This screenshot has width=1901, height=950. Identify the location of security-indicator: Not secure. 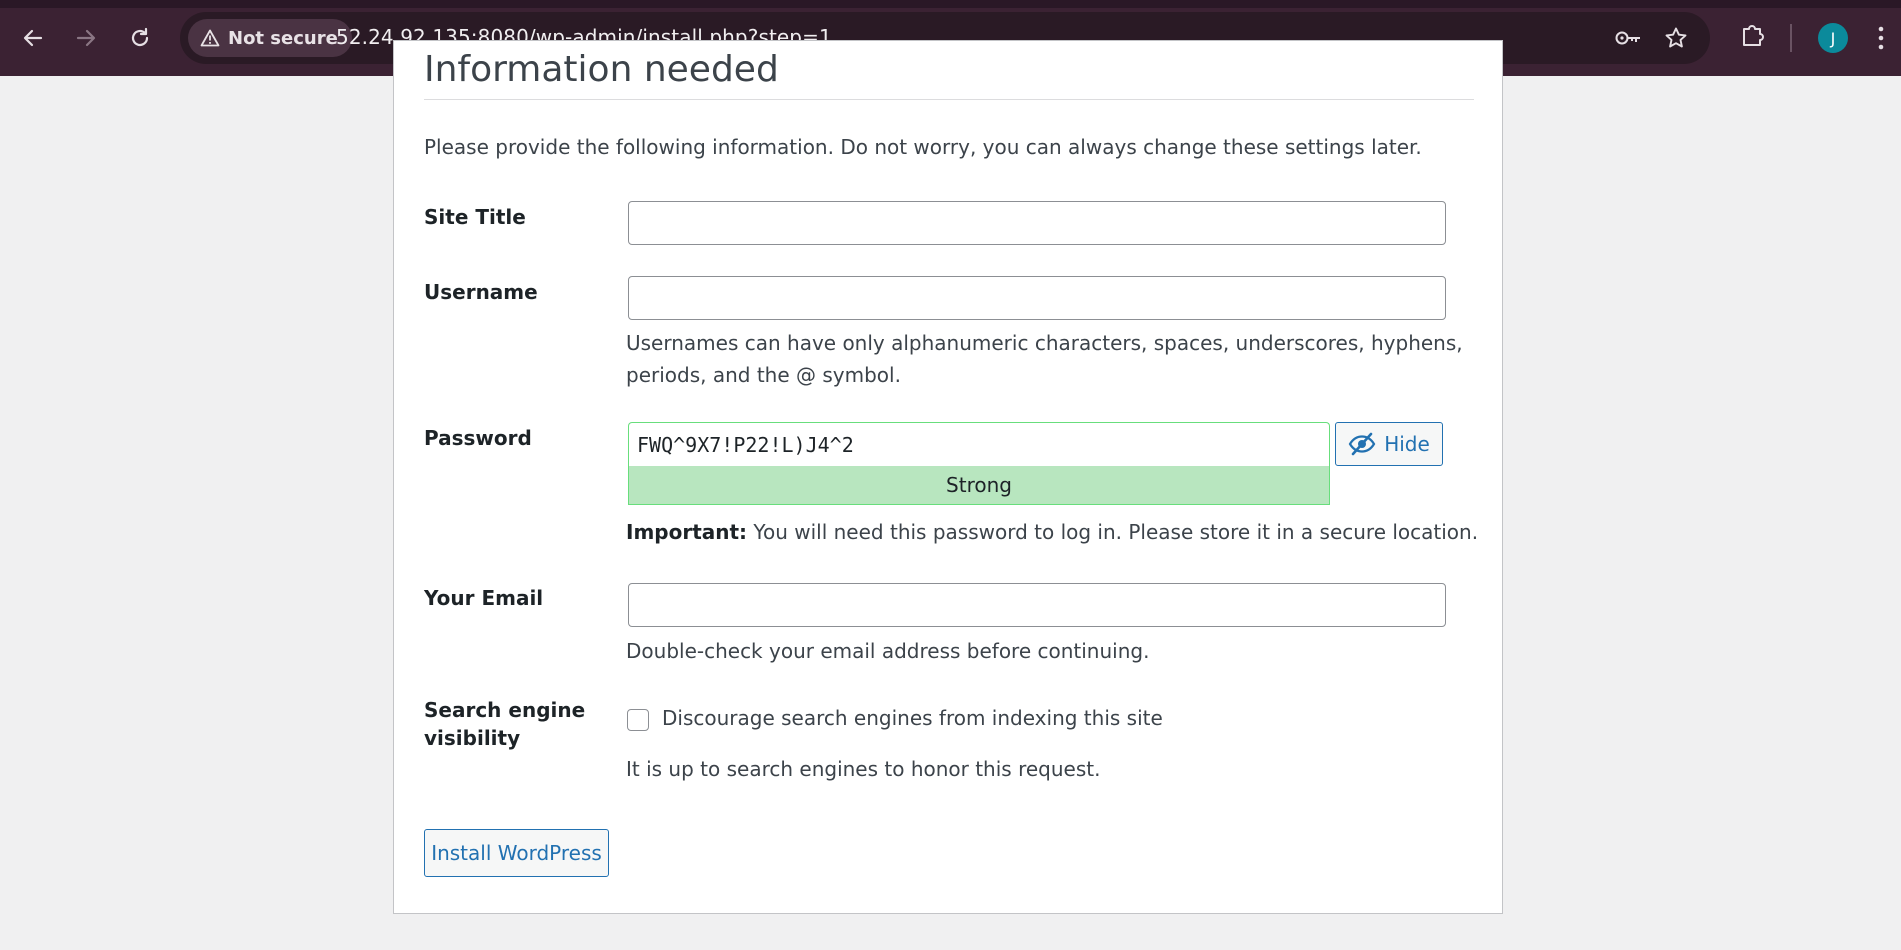
(270, 38).